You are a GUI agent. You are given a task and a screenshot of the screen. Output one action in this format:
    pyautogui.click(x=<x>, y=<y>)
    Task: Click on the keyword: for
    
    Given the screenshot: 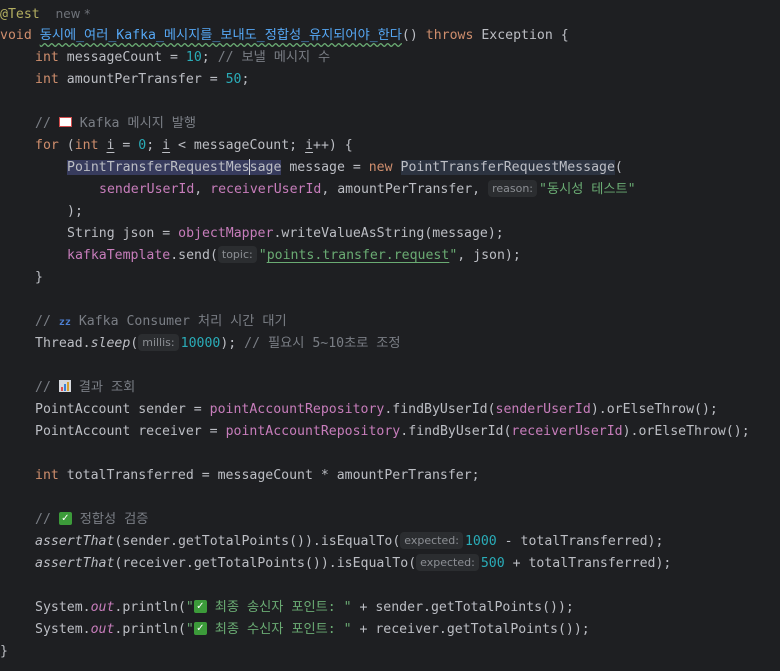 What is the action you would take?
    pyautogui.click(x=47, y=145)
    